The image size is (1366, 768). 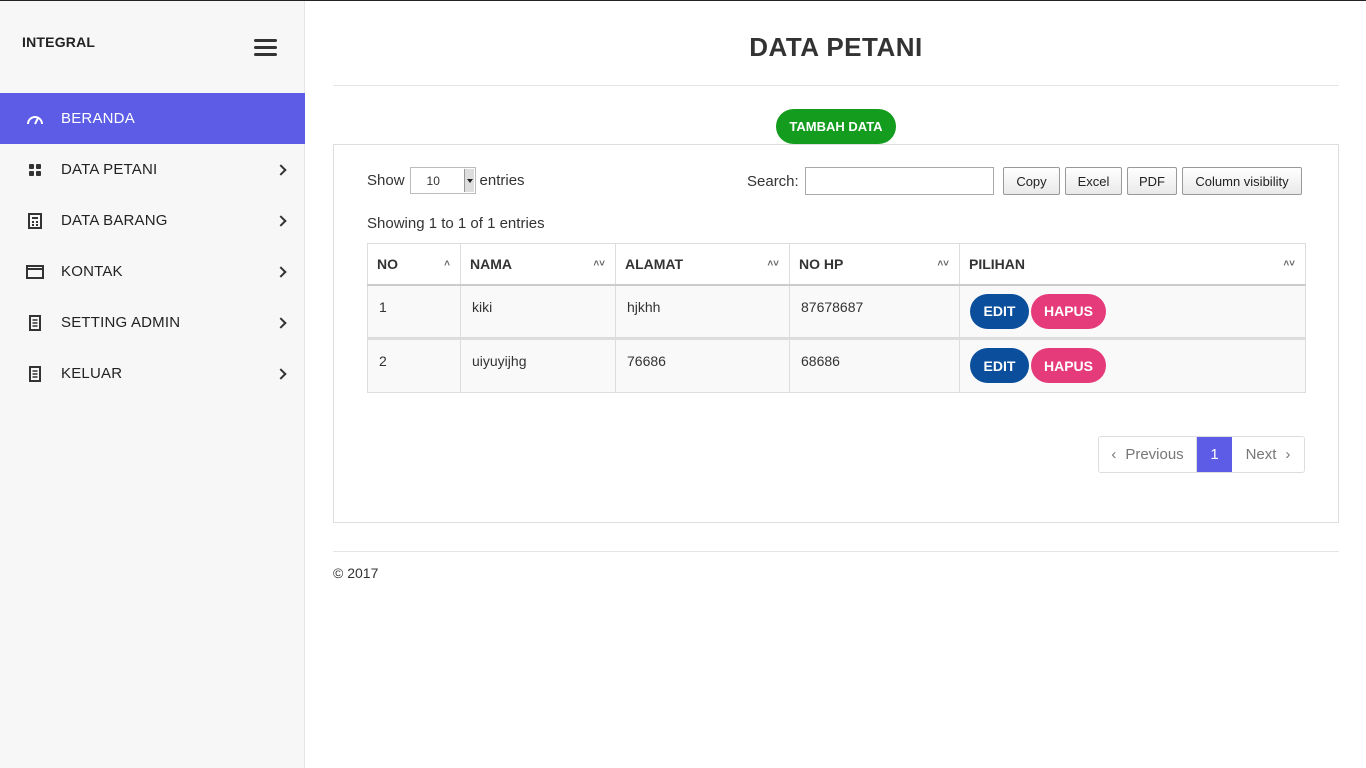 What do you see at coordinates (92, 373) in the screenshot?
I see `sidebar-item-label: KELUAR` at bounding box center [92, 373].